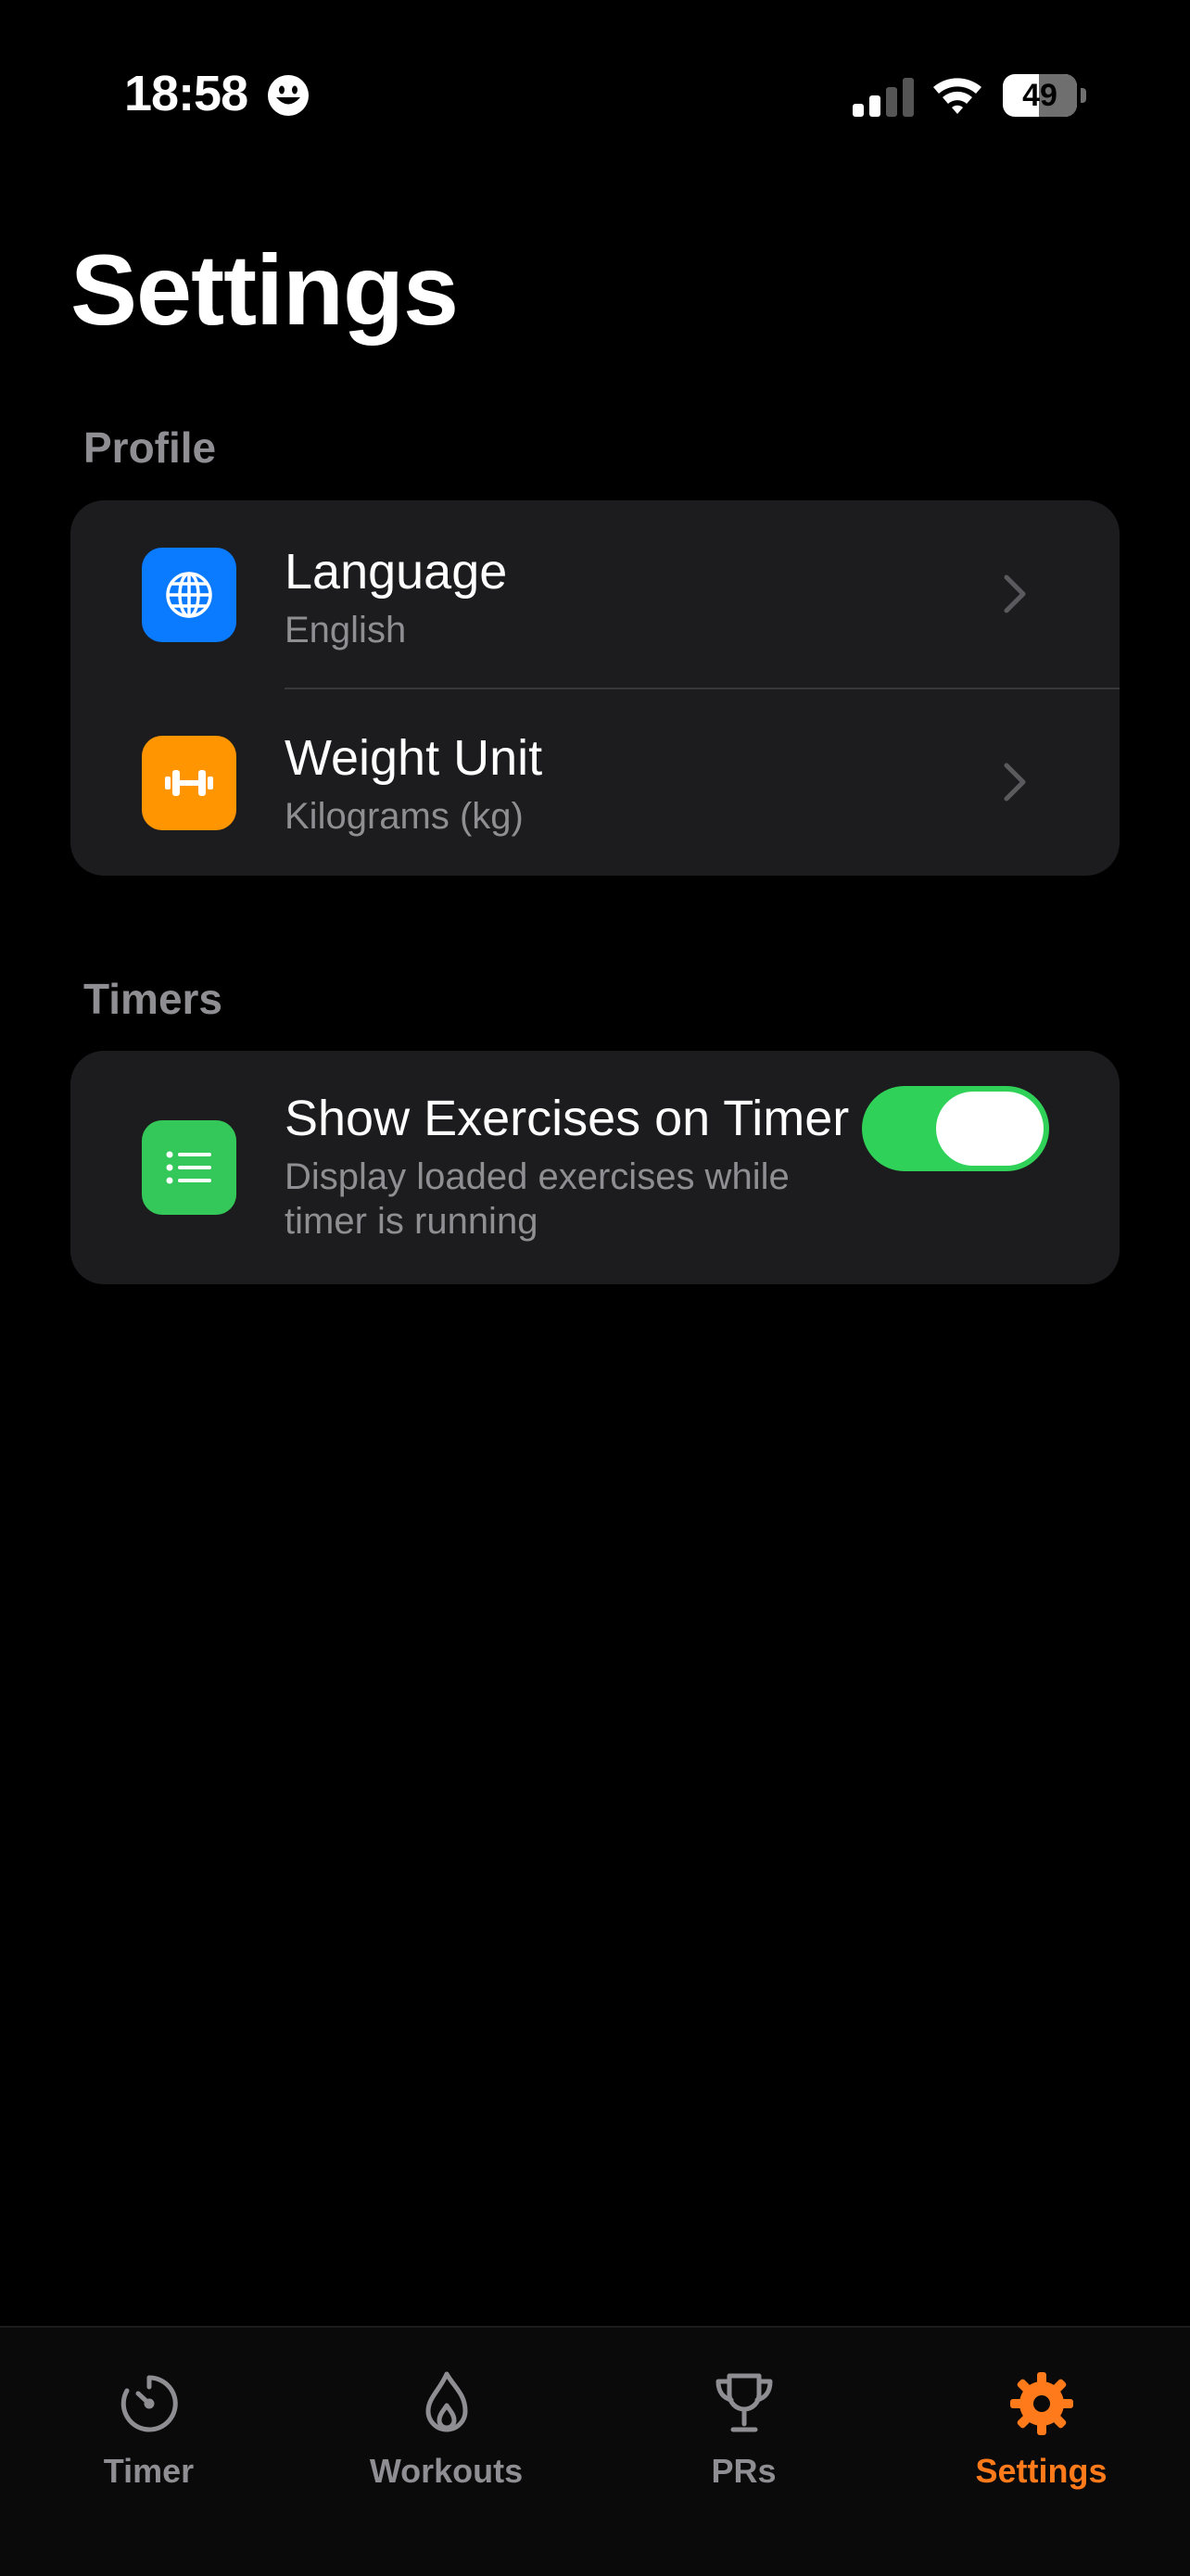 The image size is (1190, 2576). I want to click on section-header-profile: Profile, so click(150, 447).